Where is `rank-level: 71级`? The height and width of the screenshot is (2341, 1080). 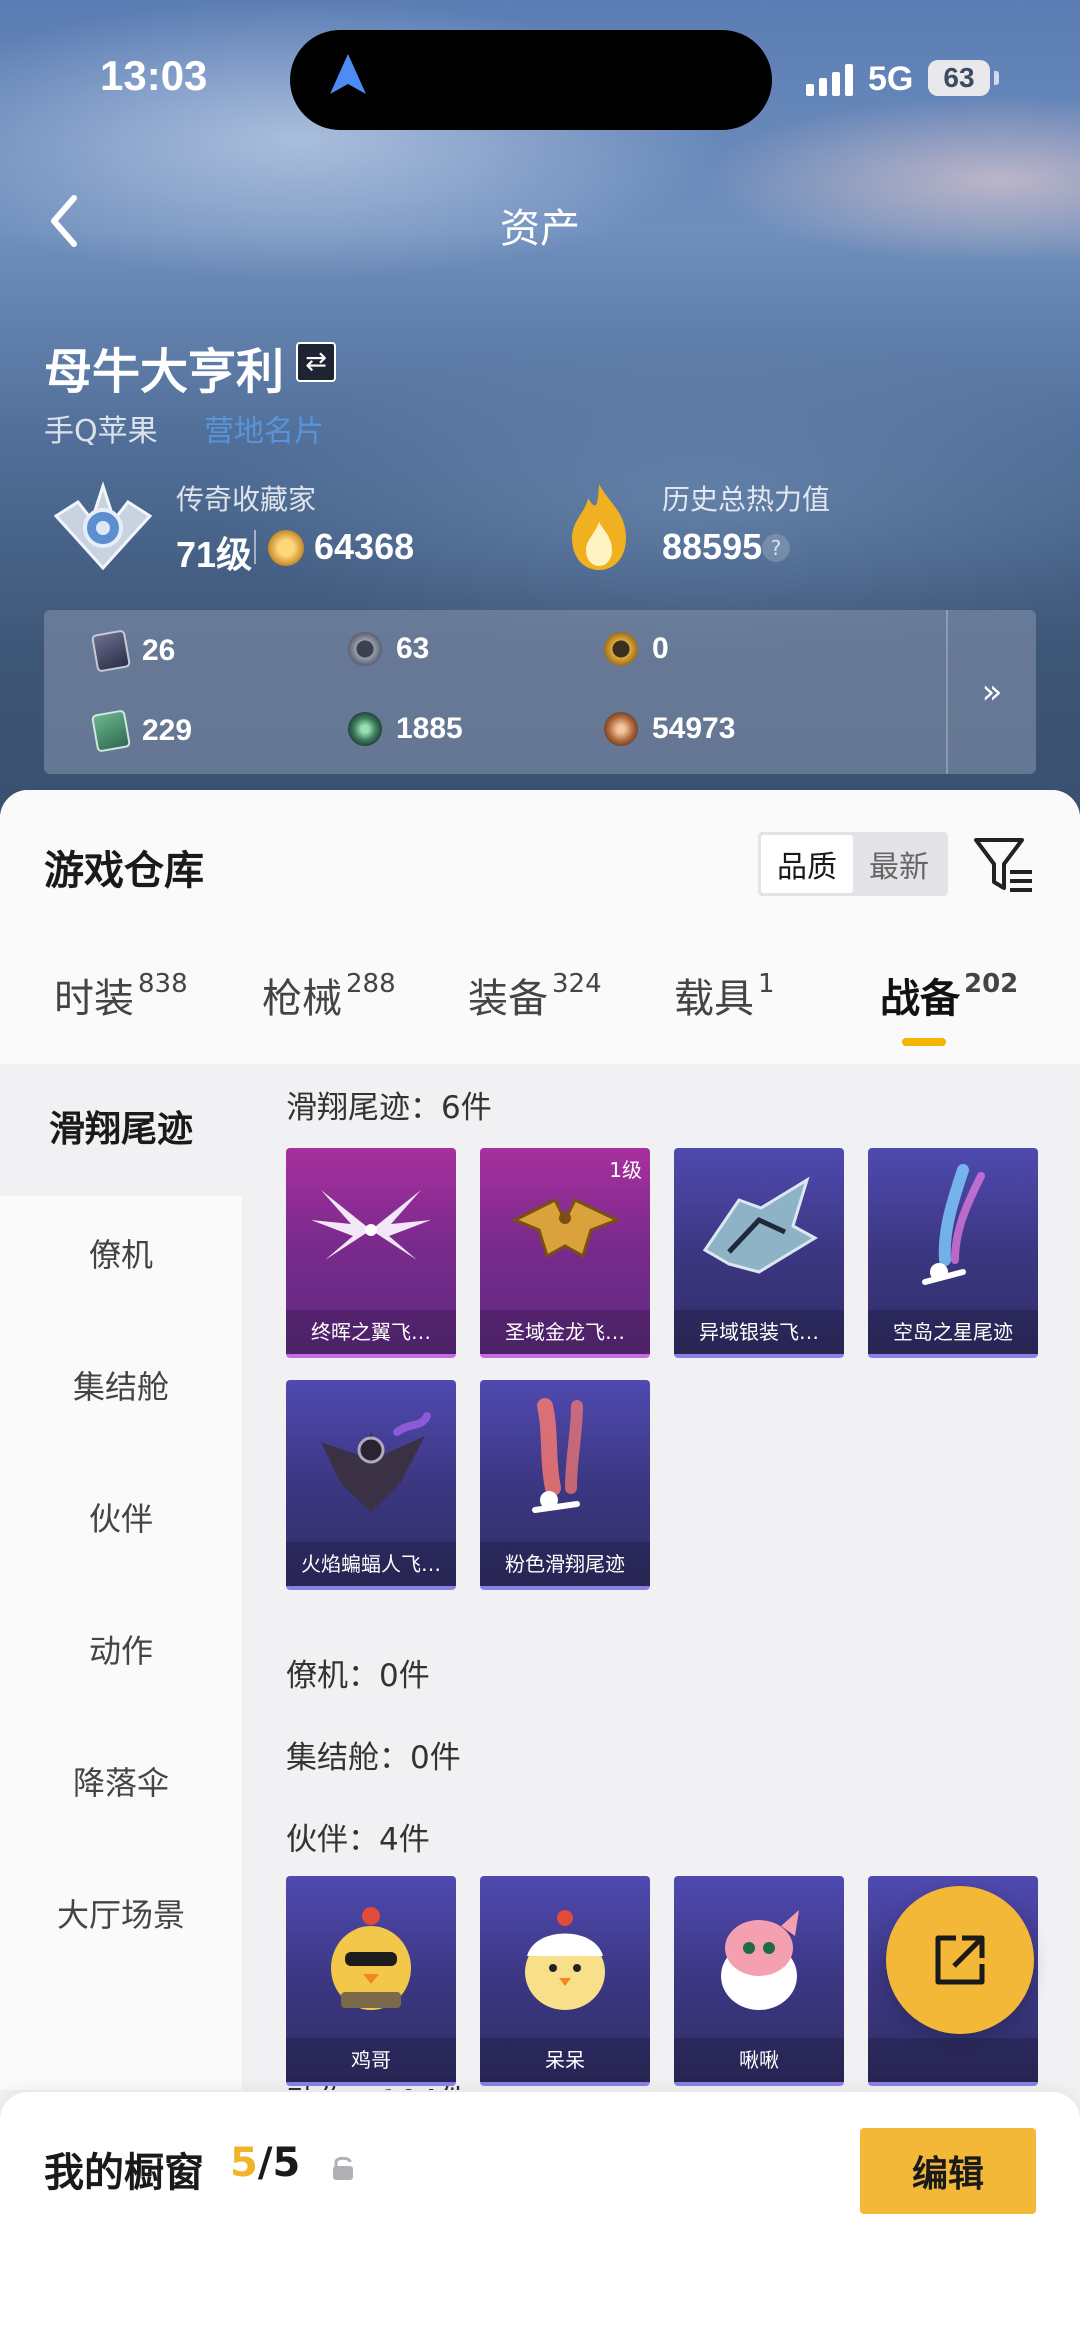
rank-level: 71级 is located at coordinates (214, 554).